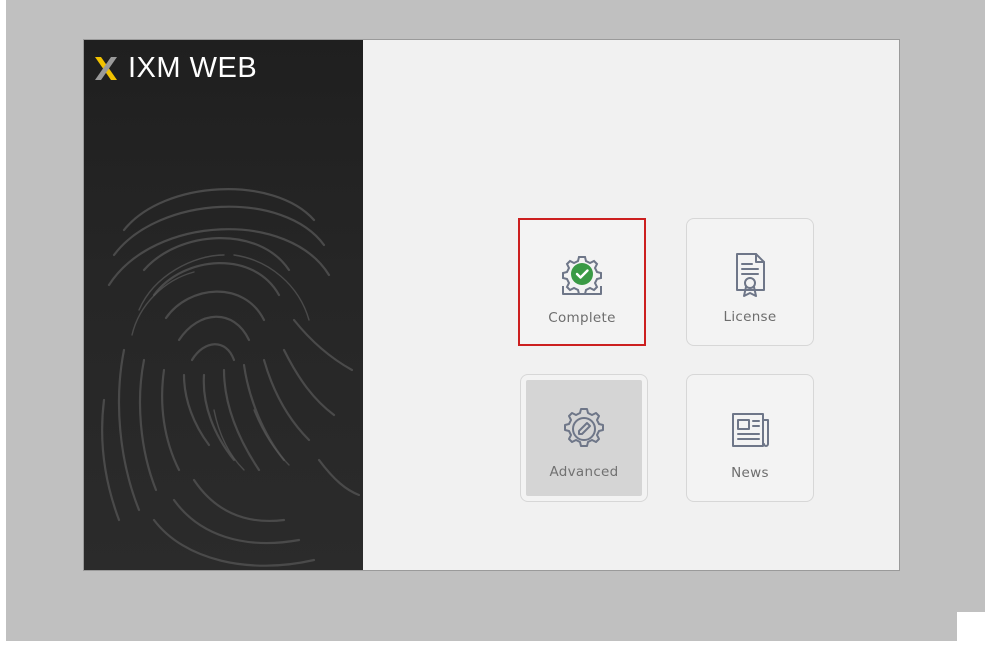 Image resolution: width=985 pixels, height=645 pixels. What do you see at coordinates (582, 318) in the screenshot?
I see `complete-label: Complete` at bounding box center [582, 318].